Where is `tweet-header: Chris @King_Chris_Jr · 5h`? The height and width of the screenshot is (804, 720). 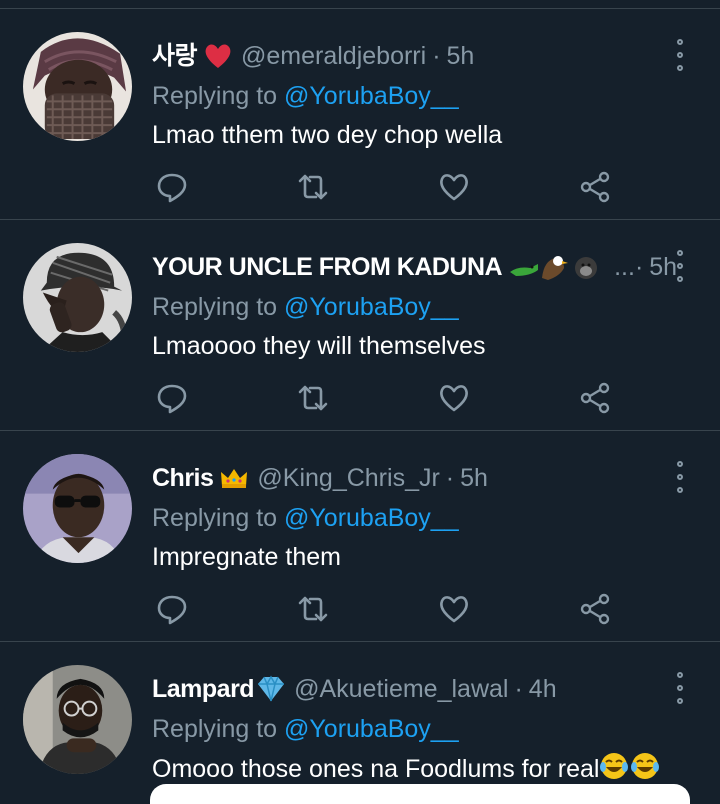 tweet-header: Chris @King_Chris_Jr · 5h is located at coordinates (320, 478).